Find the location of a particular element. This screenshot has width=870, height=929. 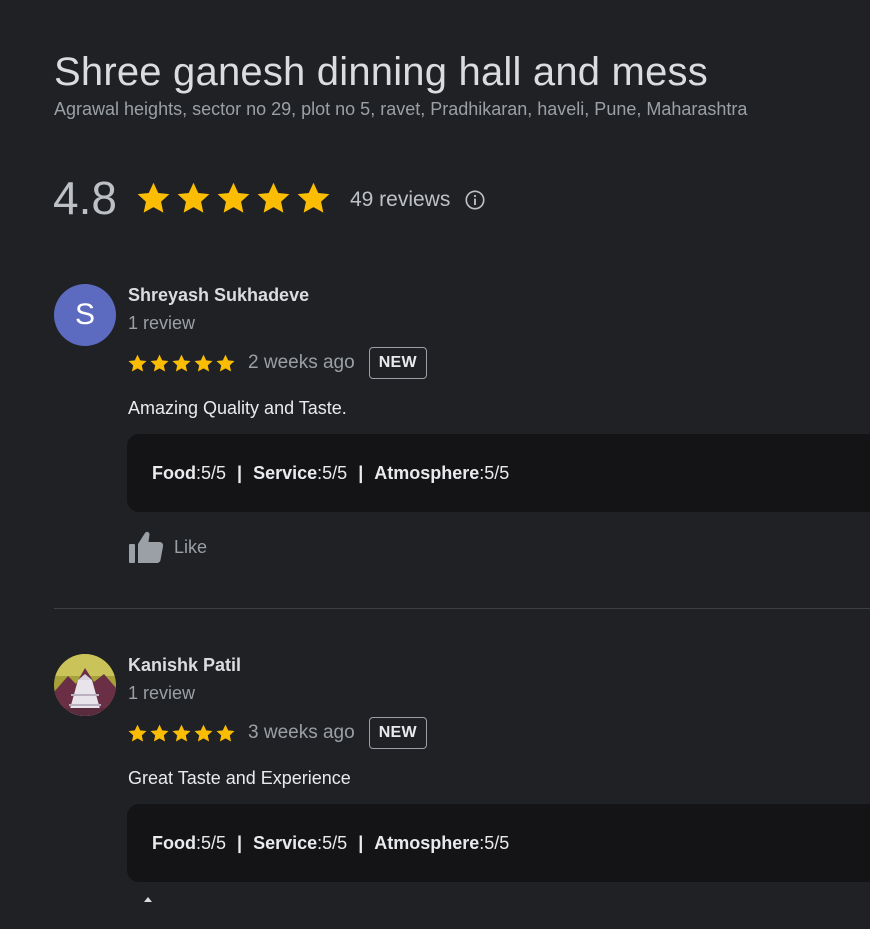

reviewer-name: Shreyash Sukhadeve is located at coordinates (218, 295).